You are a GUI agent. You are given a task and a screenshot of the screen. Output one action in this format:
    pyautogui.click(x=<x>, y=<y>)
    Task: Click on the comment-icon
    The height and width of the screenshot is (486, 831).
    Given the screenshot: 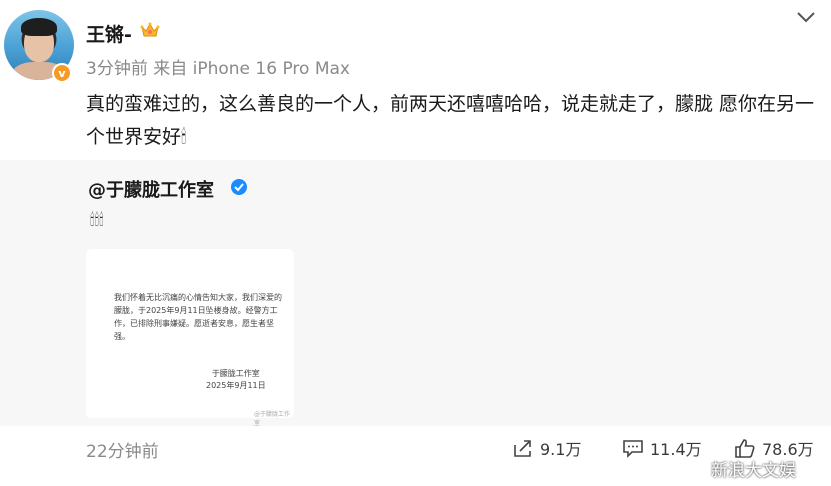 What is the action you would take?
    pyautogui.click(x=633, y=449)
    